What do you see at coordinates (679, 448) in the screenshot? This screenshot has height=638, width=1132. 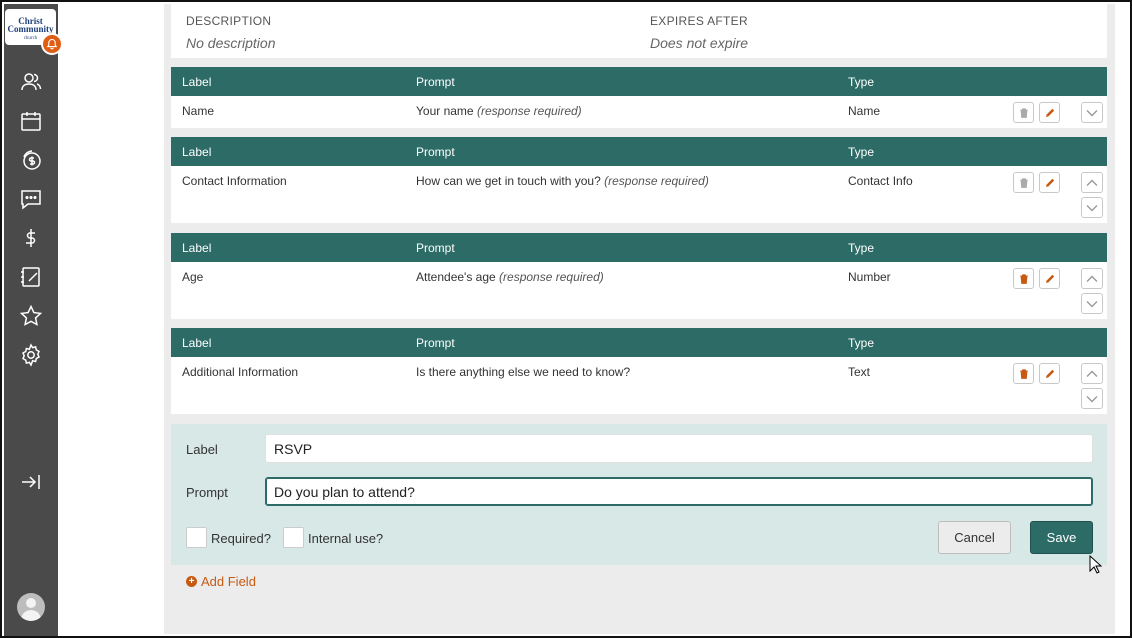 I see `label-input` at bounding box center [679, 448].